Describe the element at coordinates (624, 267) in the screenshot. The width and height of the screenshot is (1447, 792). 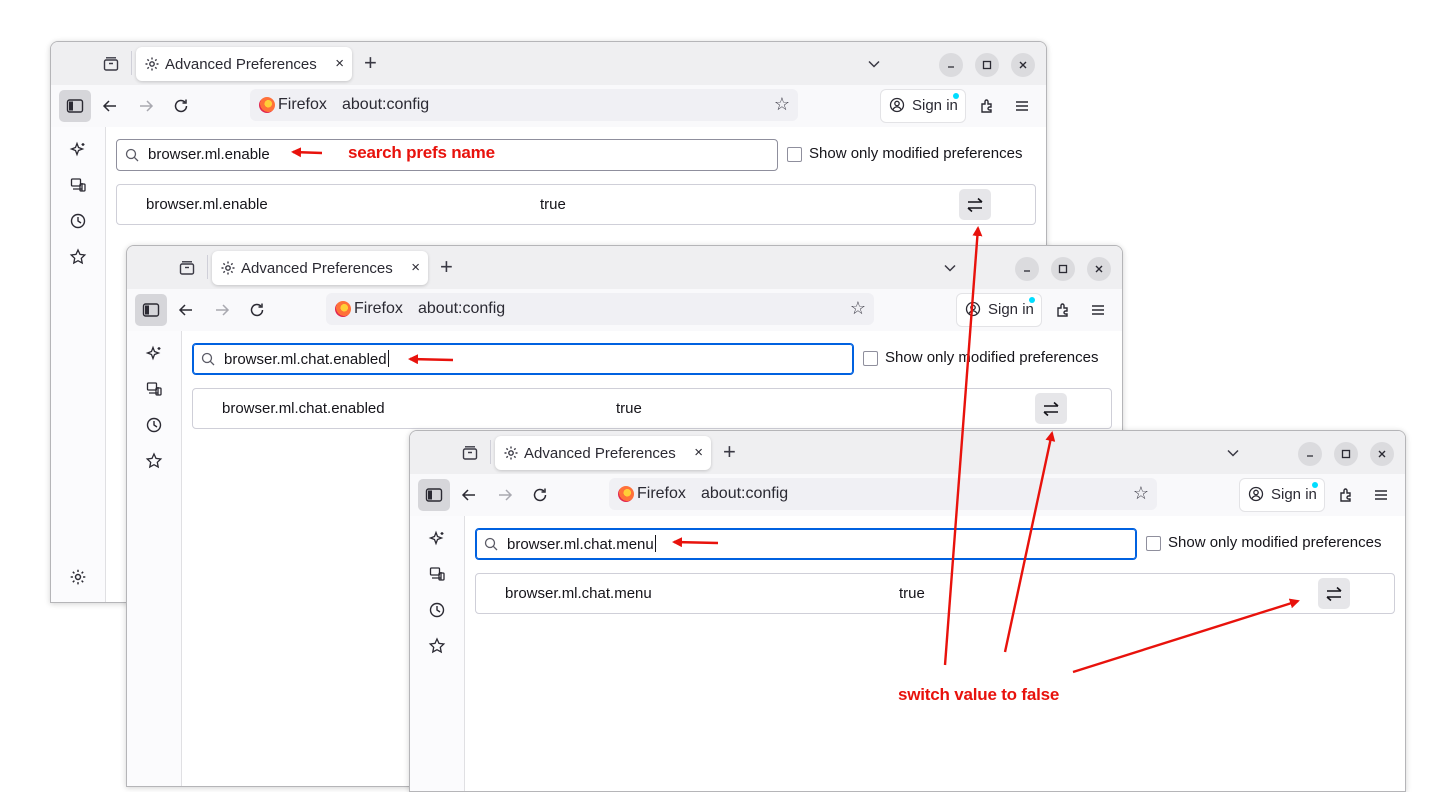
I see `tab-strip: Advanced Preferences × +` at that location.